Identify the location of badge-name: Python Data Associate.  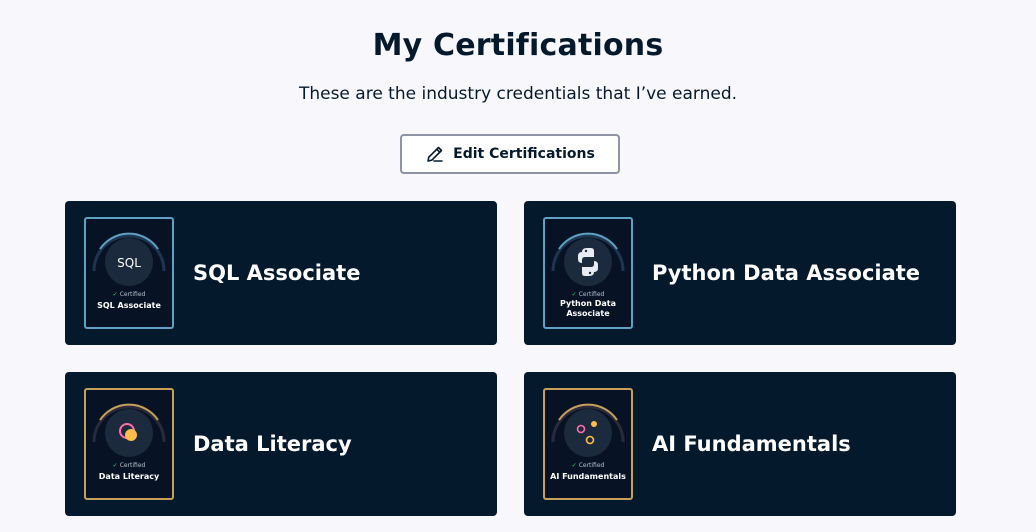
(588, 308).